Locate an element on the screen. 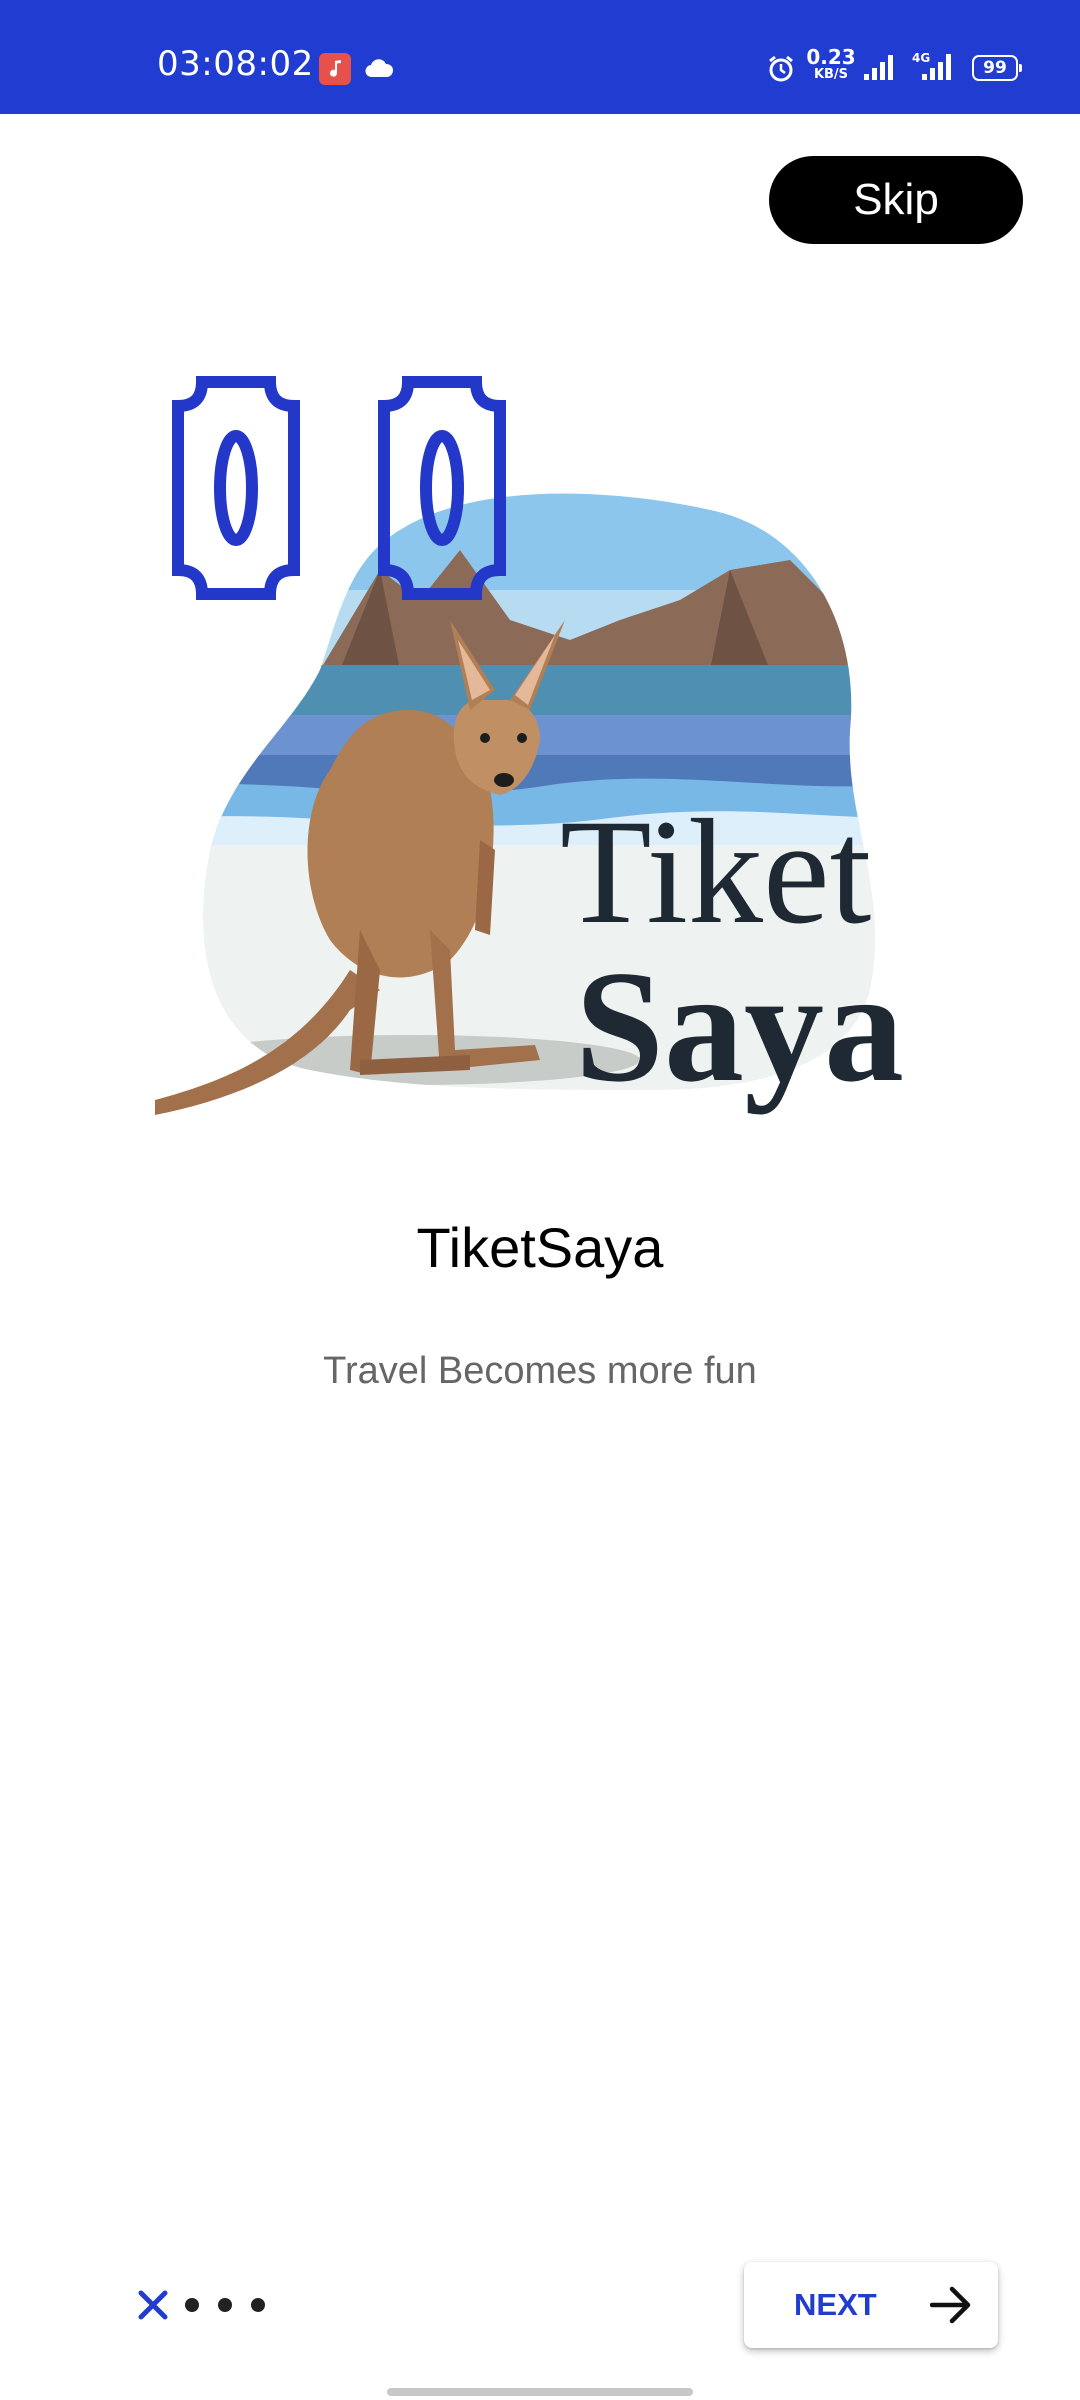  network-type-label: 4G is located at coordinates (921, 58).